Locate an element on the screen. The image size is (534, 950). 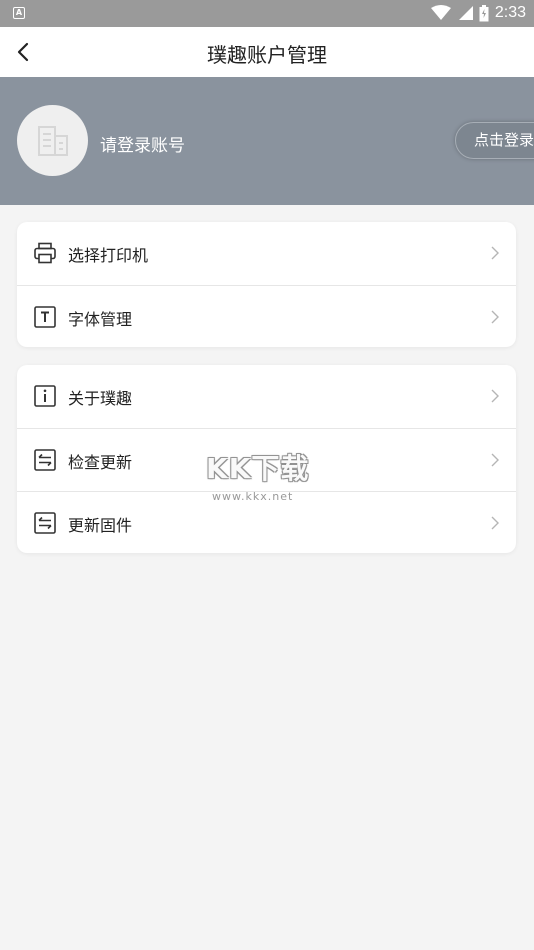
menu-item-label: 选择打印机 is located at coordinates (108, 255).